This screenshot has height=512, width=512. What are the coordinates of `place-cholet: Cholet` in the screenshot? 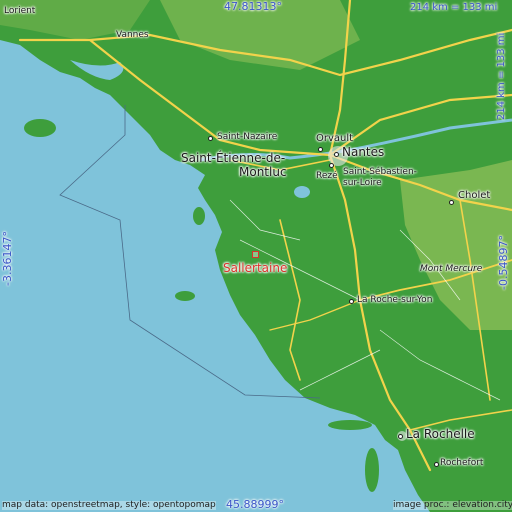 It's located at (474, 195).